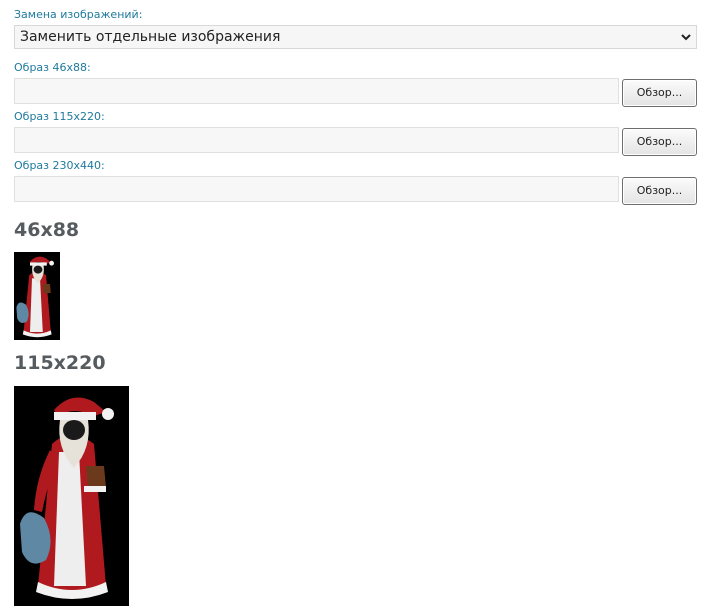 The height and width of the screenshot is (616, 712). I want to click on replace-mode-select: Заменить отдельные изображения, so click(355, 37).